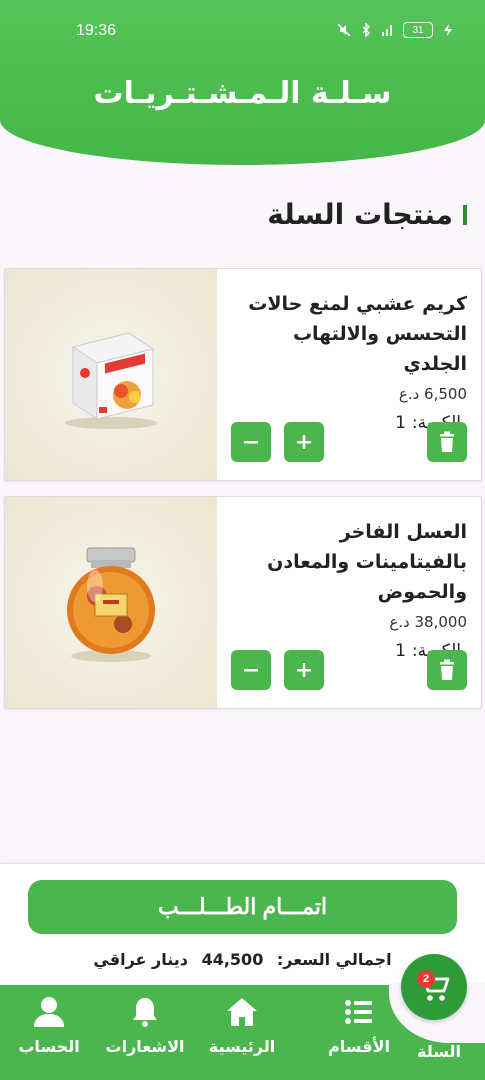 The image size is (485, 1080). I want to click on honey-jar-image, so click(111, 604).